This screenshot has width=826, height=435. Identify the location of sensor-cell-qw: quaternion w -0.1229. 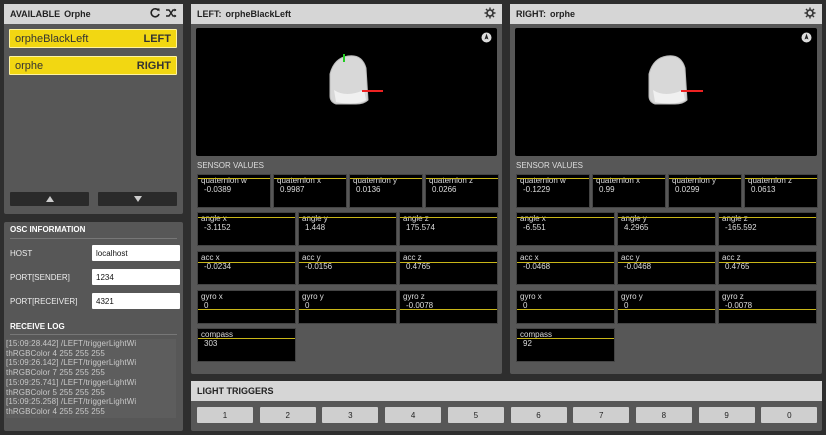
(553, 191).